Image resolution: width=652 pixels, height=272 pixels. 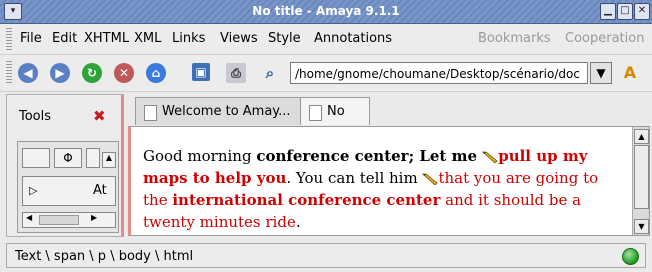 What do you see at coordinates (284, 38) in the screenshot?
I see `menu-style: Style` at bounding box center [284, 38].